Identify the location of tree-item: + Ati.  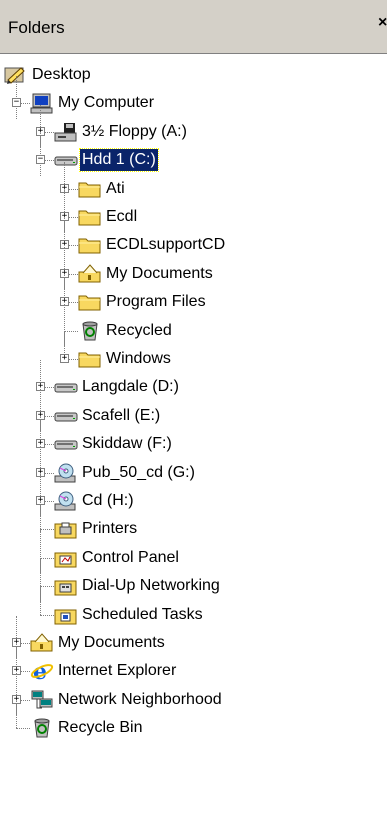
(193, 182).